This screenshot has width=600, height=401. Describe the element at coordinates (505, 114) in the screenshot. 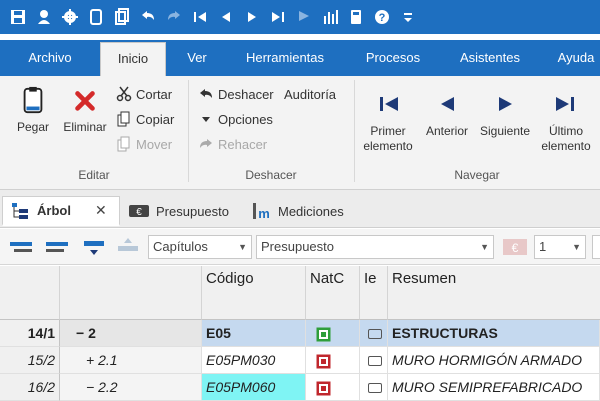

I see `next-button: Siguiente` at that location.